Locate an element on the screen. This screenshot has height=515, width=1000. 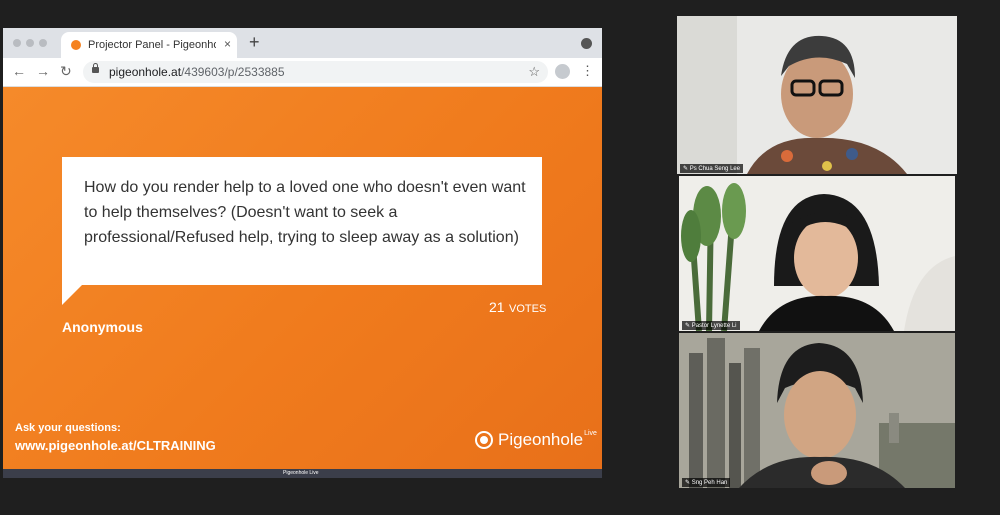
back-icon: ← is located at coordinates (19, 71).